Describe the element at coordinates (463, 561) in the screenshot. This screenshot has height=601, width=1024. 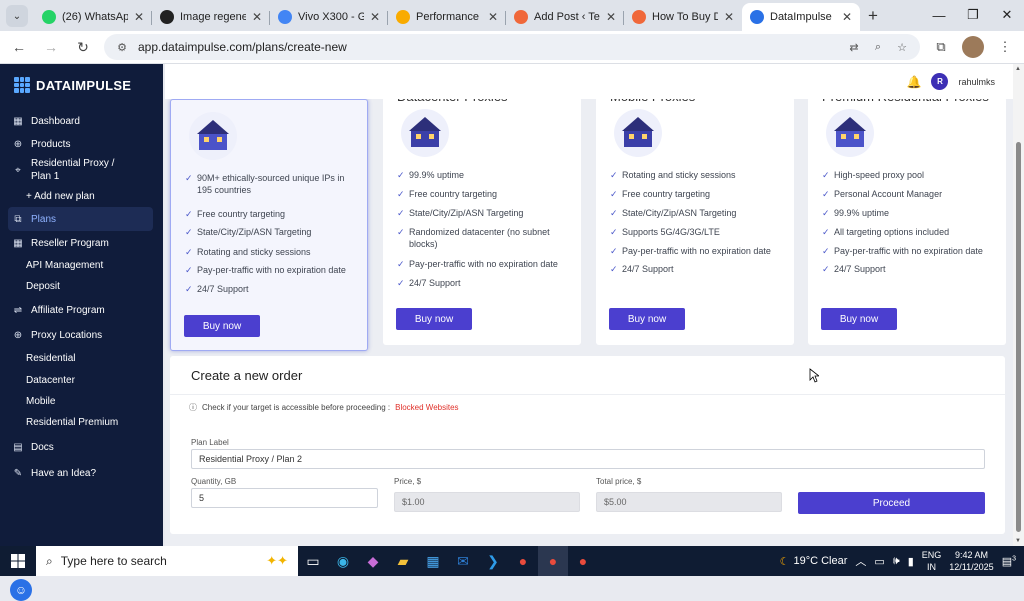
I see `outlook-icon: ✉` at that location.